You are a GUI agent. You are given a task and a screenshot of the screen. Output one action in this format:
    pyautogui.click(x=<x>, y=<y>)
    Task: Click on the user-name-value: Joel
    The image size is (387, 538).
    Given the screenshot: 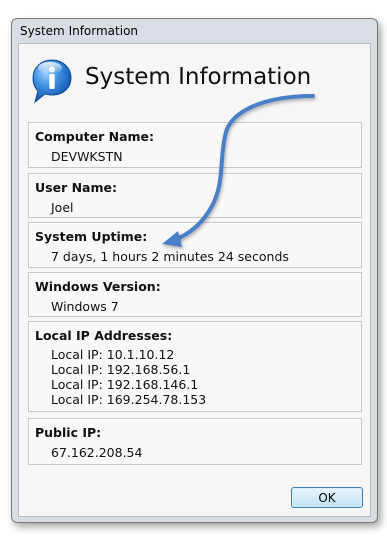 What is the action you would take?
    pyautogui.click(x=62, y=207)
    